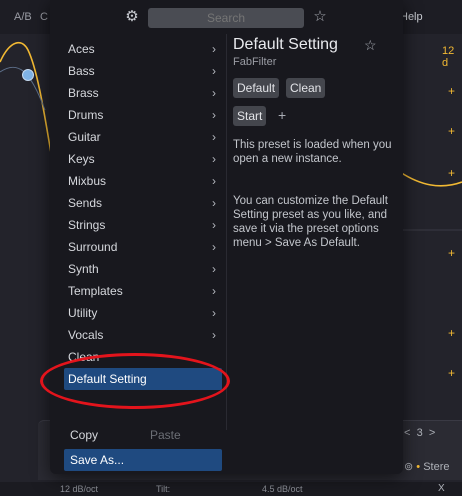 This screenshot has width=462, height=496. What do you see at coordinates (81, 159) in the screenshot?
I see `category-label: Keys` at bounding box center [81, 159].